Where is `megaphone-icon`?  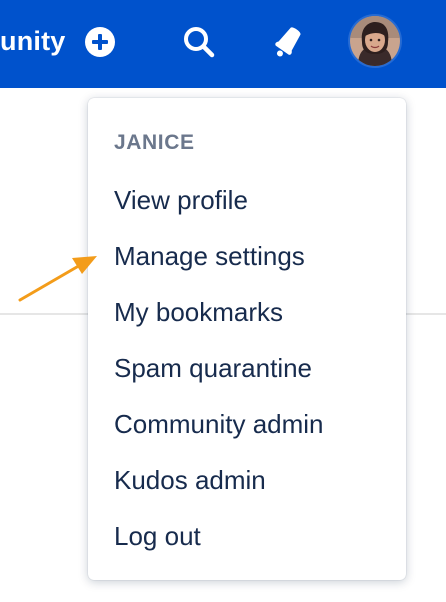
megaphone-icon is located at coordinates (288, 42).